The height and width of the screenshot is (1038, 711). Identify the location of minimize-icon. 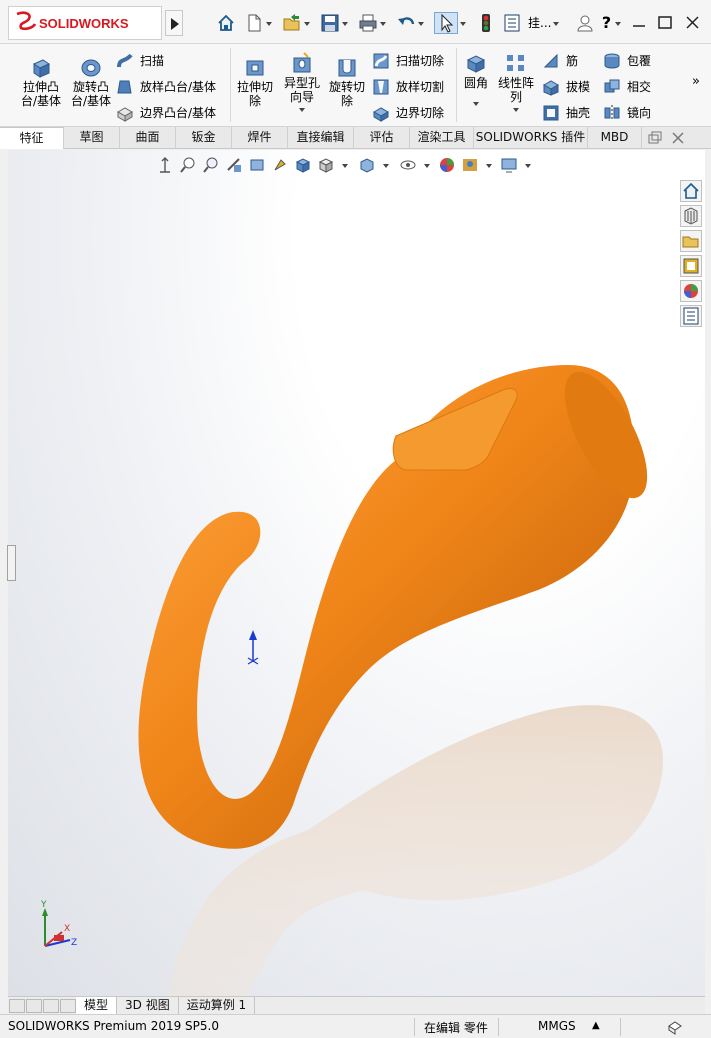
(639, 23).